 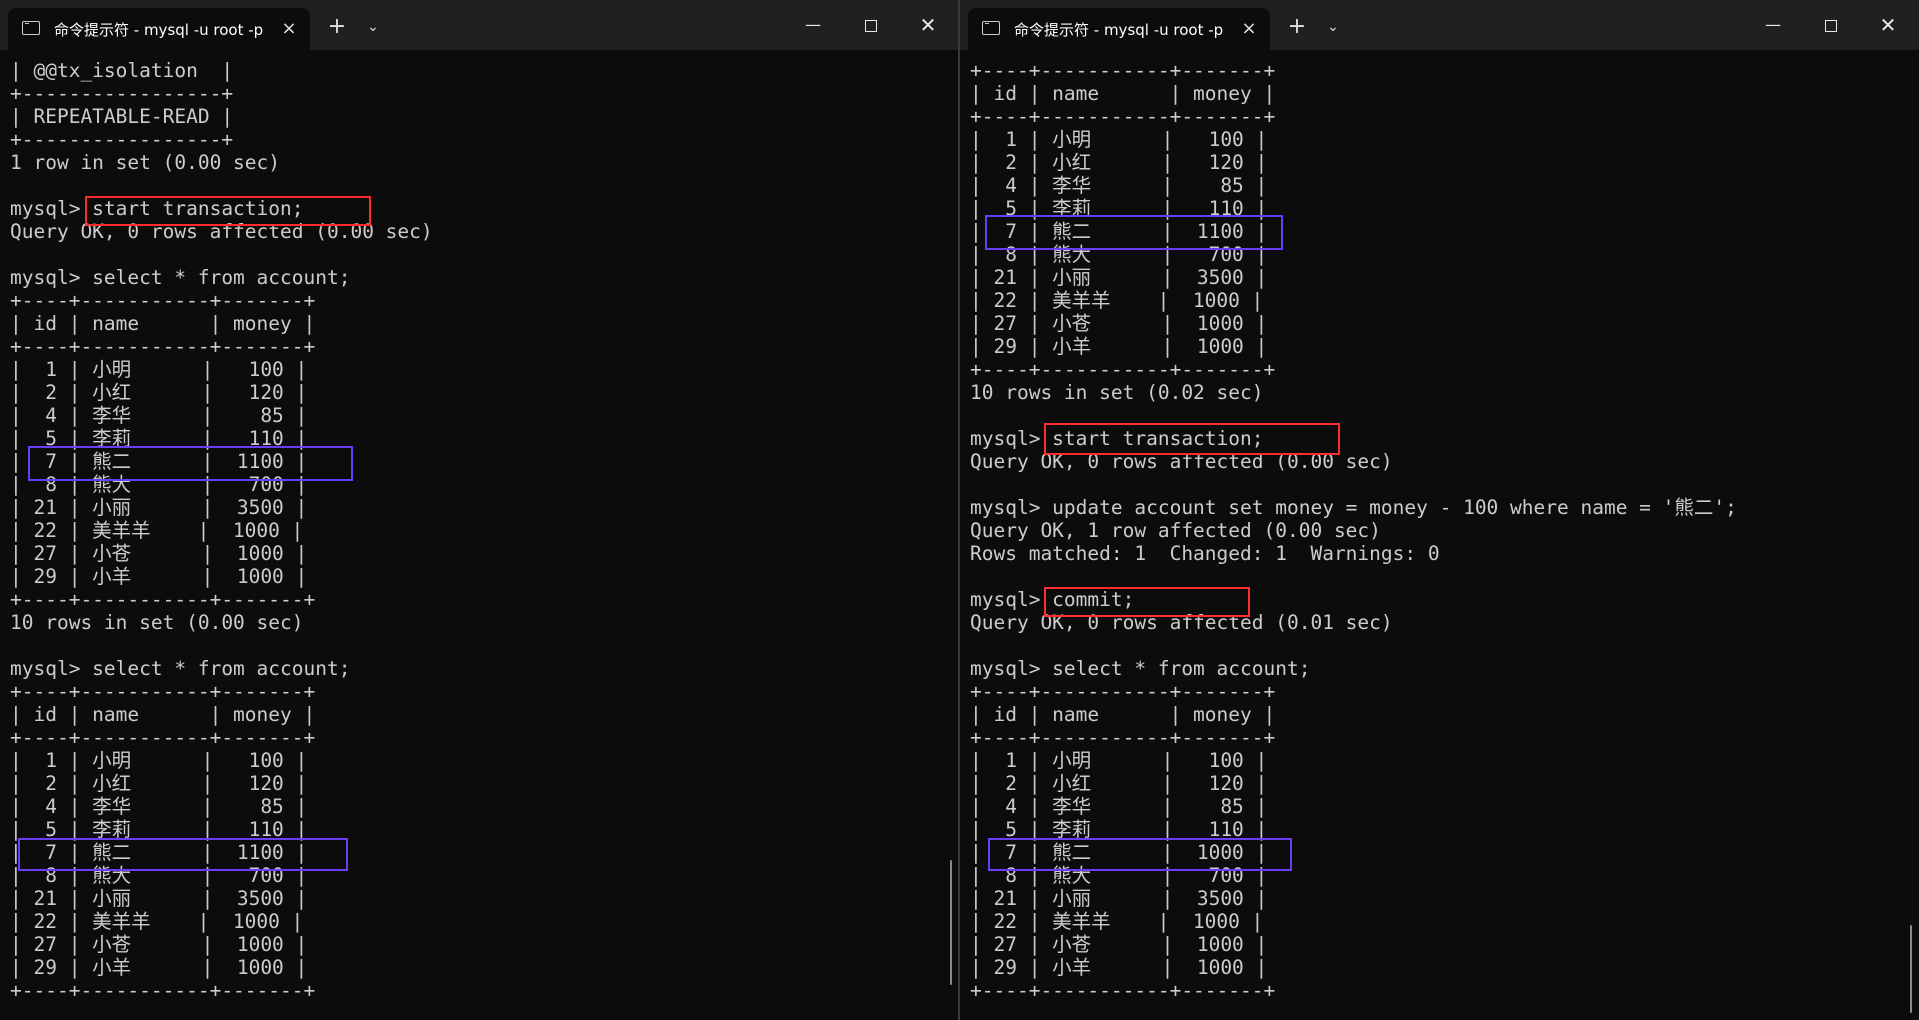 I want to click on terminal-line: Query OK, 1 row affected (0.00 sec), so click(x=1175, y=530).